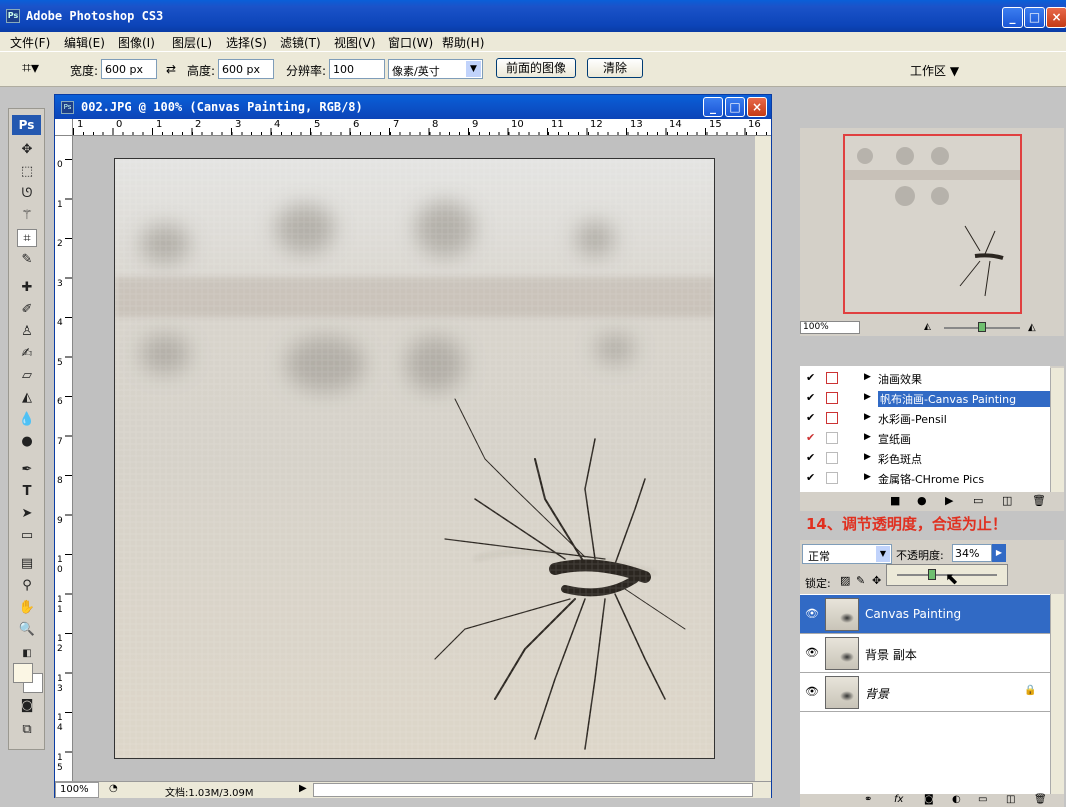 Image resolution: width=1066 pixels, height=807 pixels. I want to click on opacity-input: 34%, so click(972, 553).